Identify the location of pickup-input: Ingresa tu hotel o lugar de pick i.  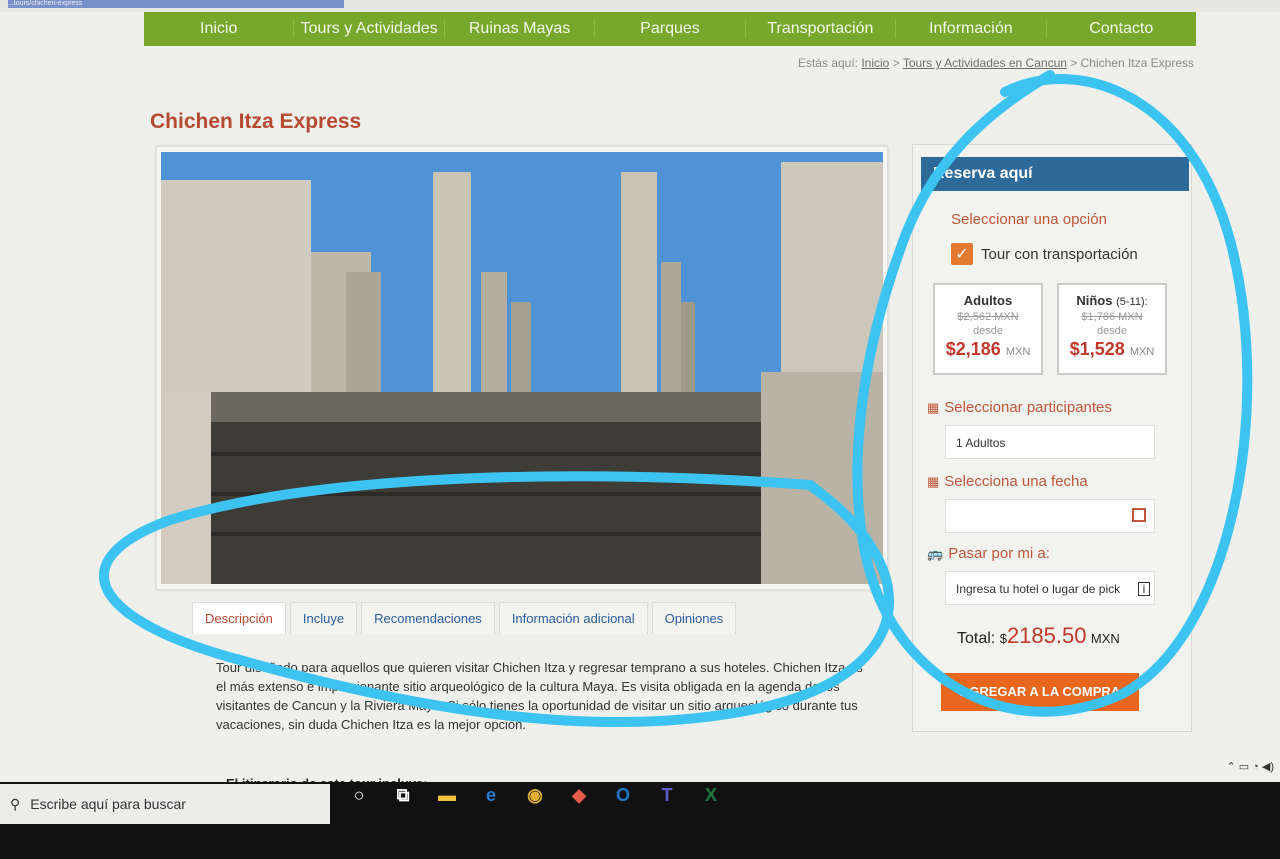
(1050, 588).